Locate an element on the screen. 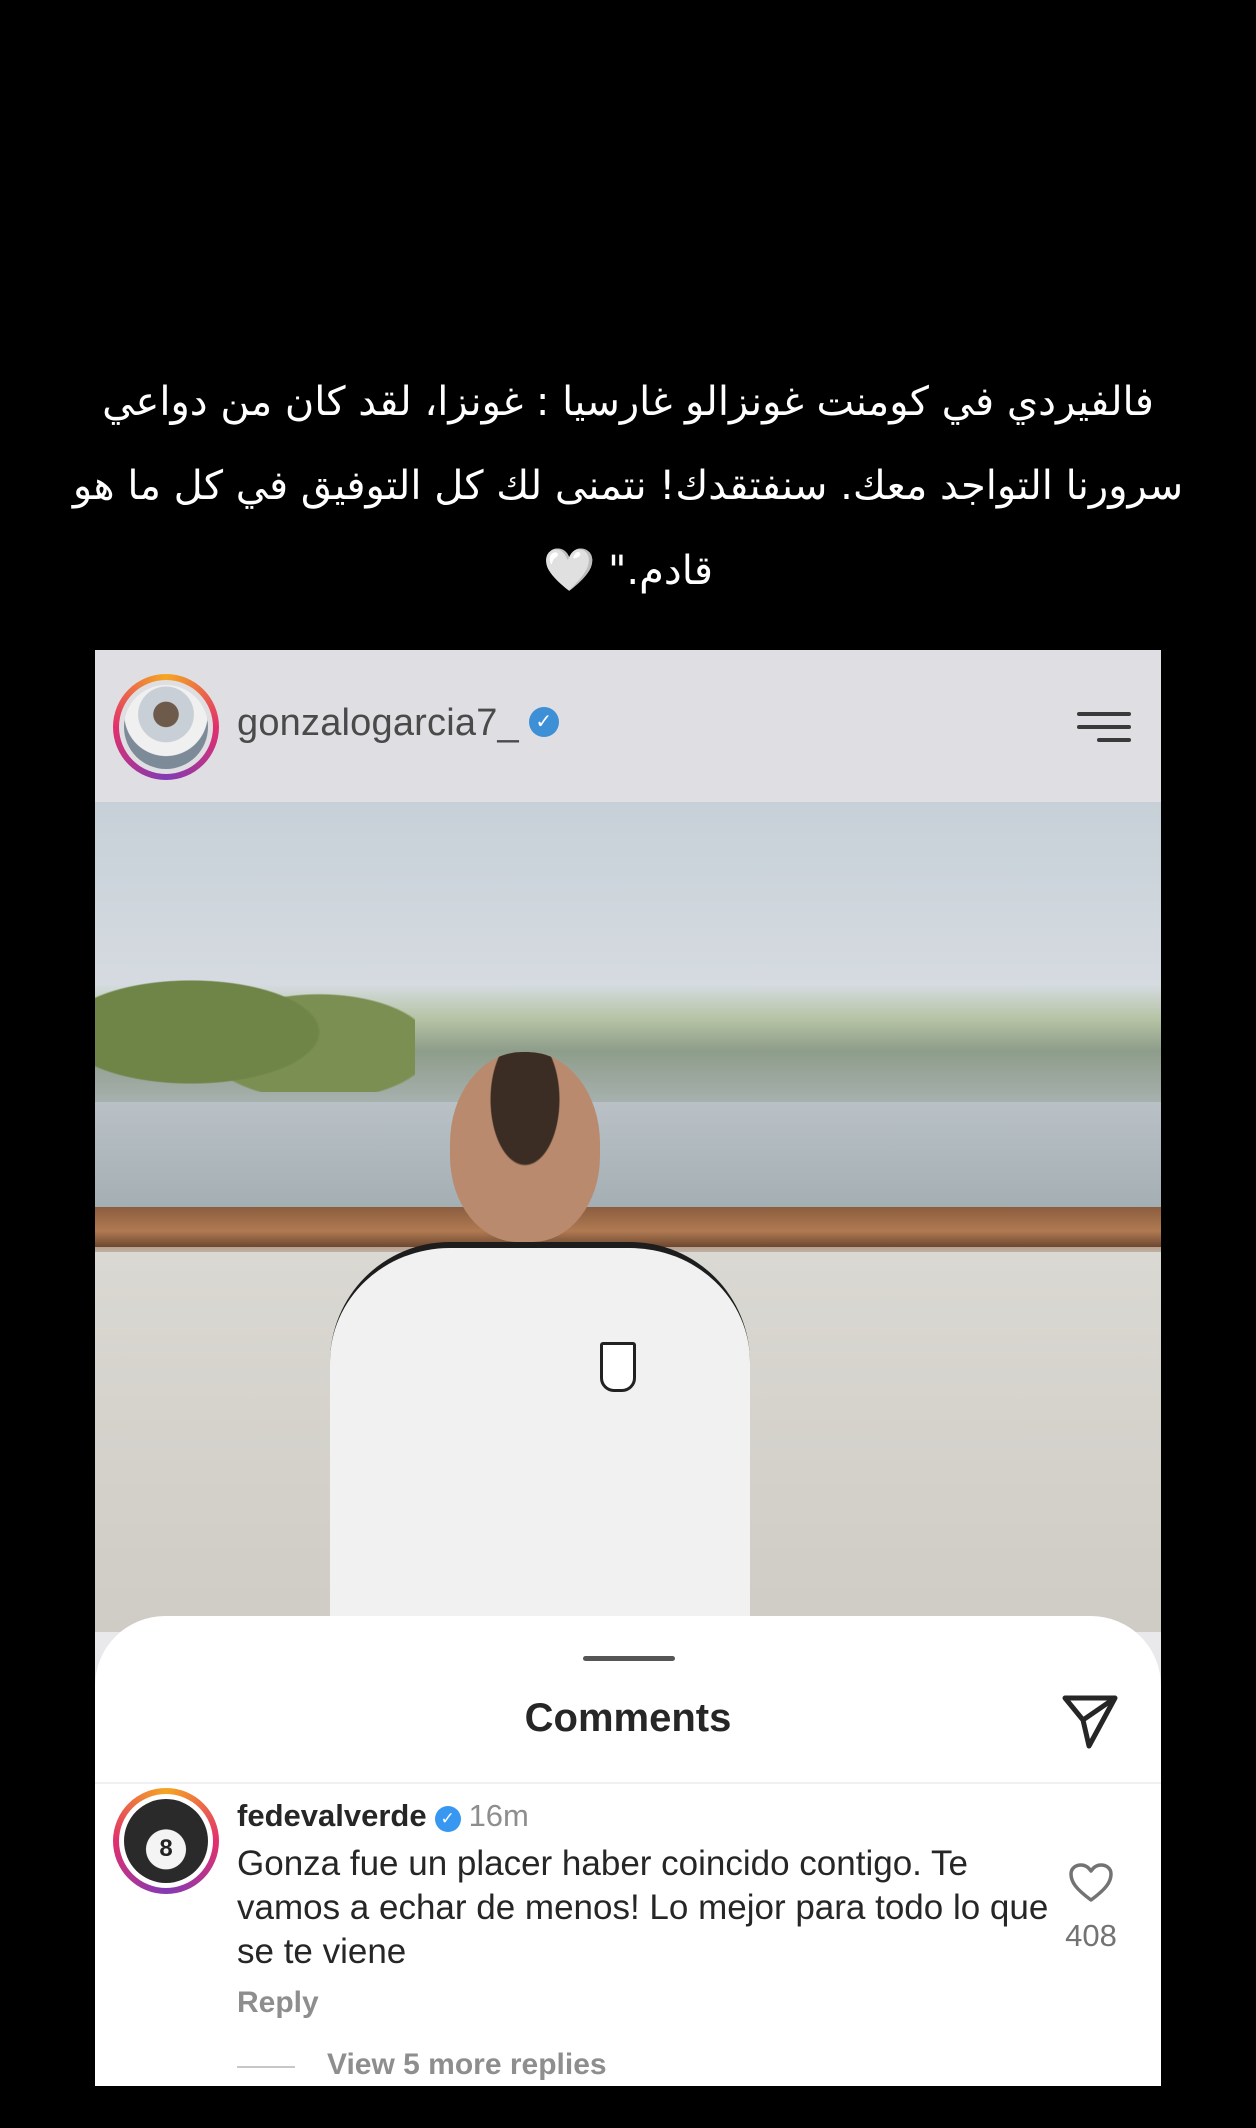 The image size is (1256, 2128). post-username-label: gonzalogarcia7_ is located at coordinates (378, 723).